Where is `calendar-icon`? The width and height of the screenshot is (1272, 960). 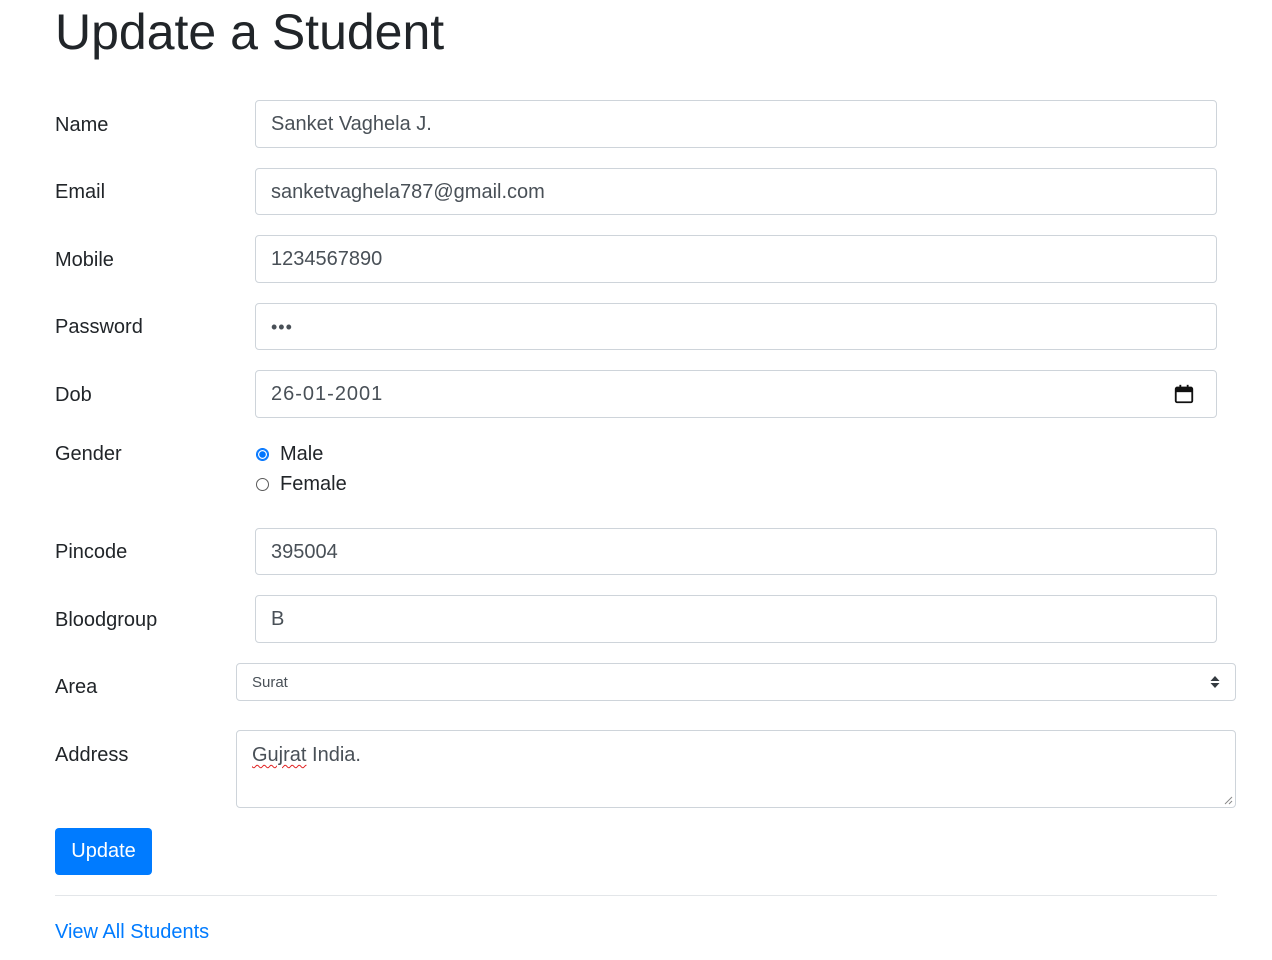 calendar-icon is located at coordinates (1184, 394).